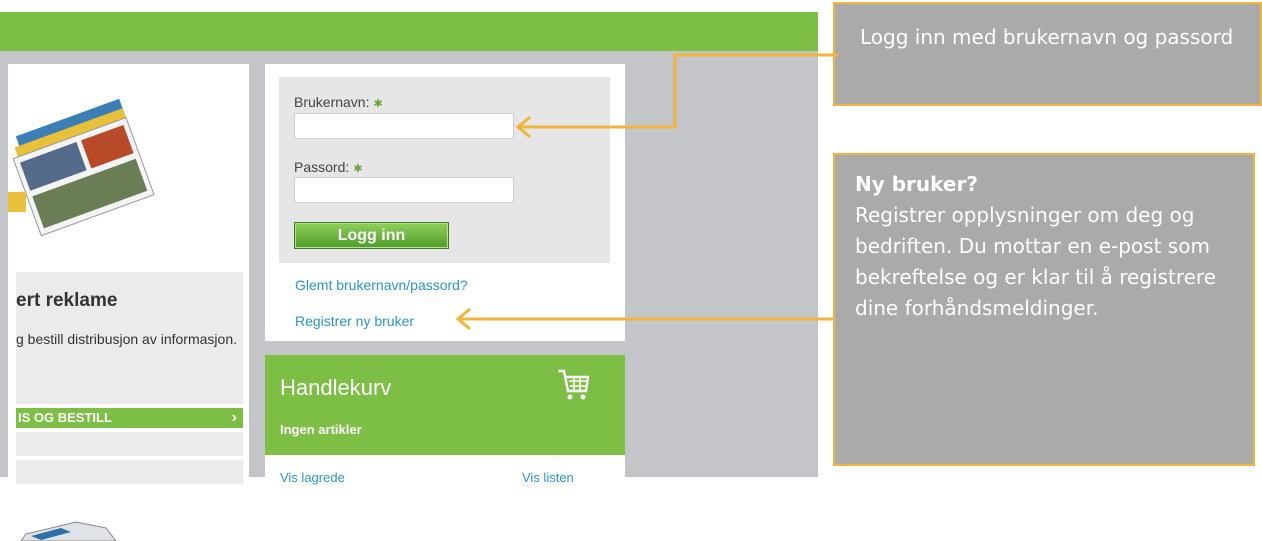  Describe the element at coordinates (336, 387) in the screenshot. I see `cart-title: Handlekurv` at that location.